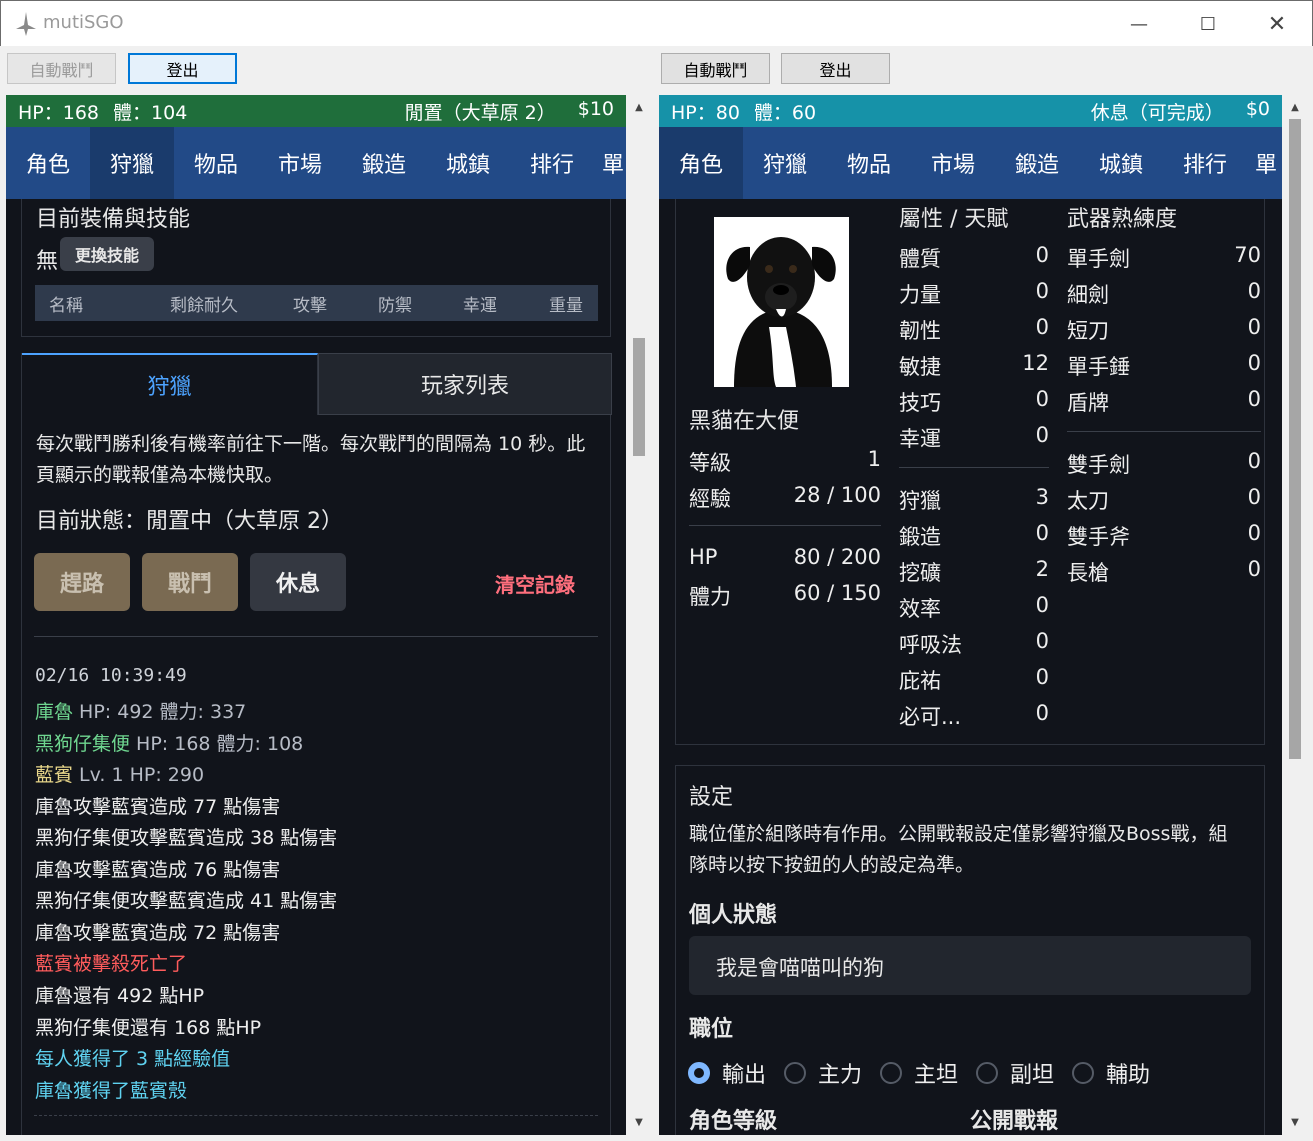 This screenshot has width=1313, height=1141. Describe the element at coordinates (141, 712) in the screenshot. I see `log-entry: 庫魯 HP: 492 體力: 337` at that location.